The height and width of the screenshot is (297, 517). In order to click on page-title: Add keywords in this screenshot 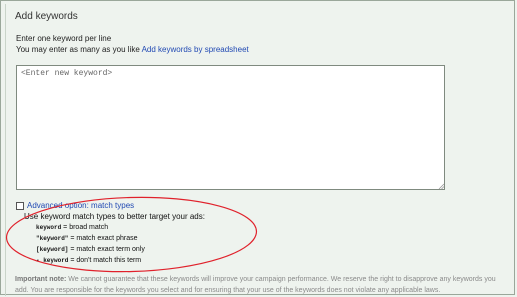, I will do `click(46, 16)`.